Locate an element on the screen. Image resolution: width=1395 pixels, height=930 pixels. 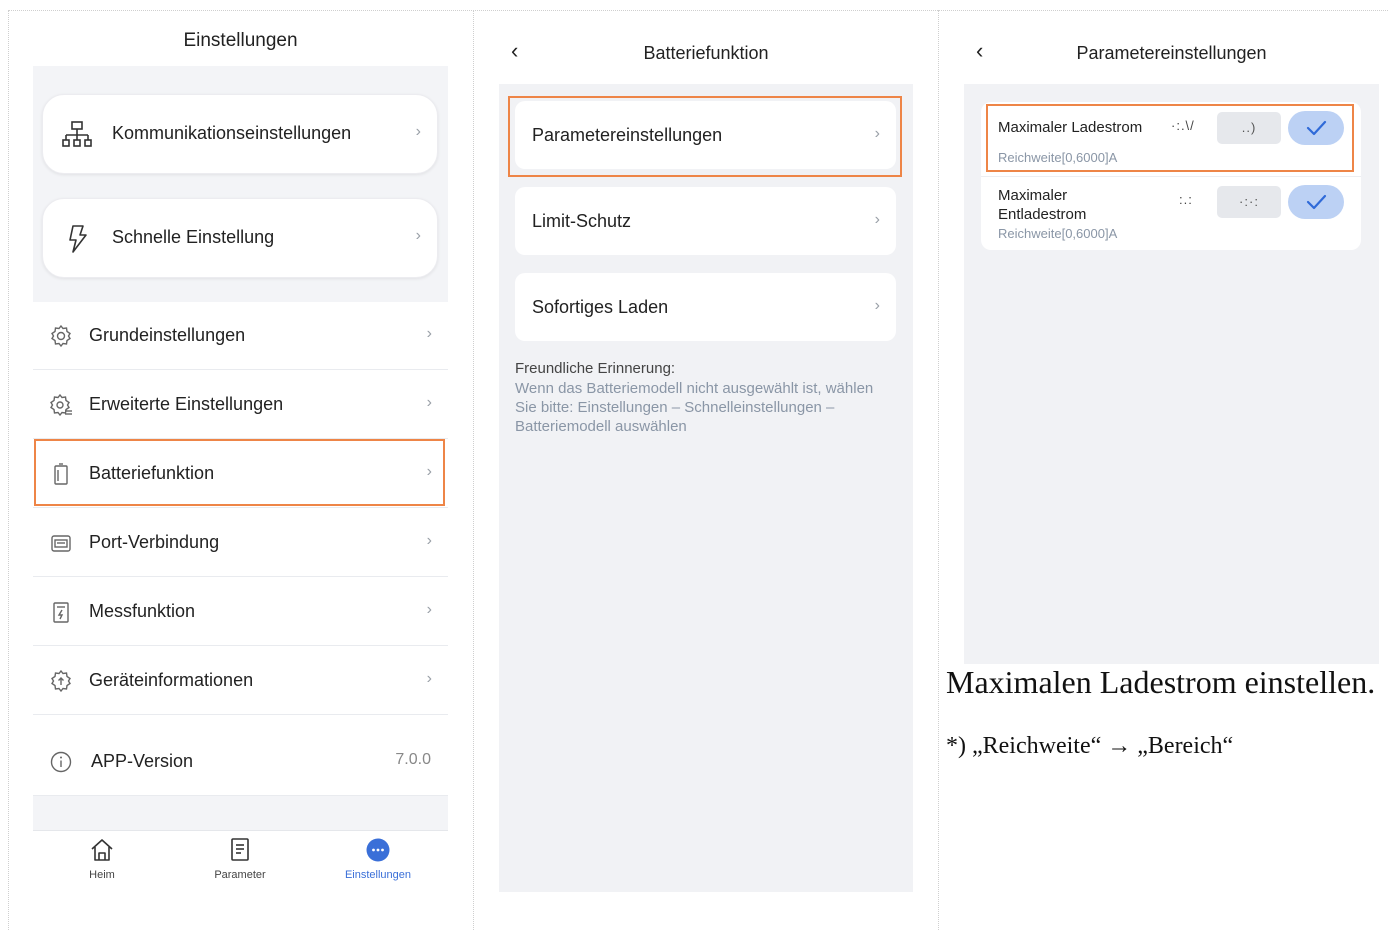
bottom-tab-bar: Heim Parameter Einstellungen is located at coordinates (240, 861).